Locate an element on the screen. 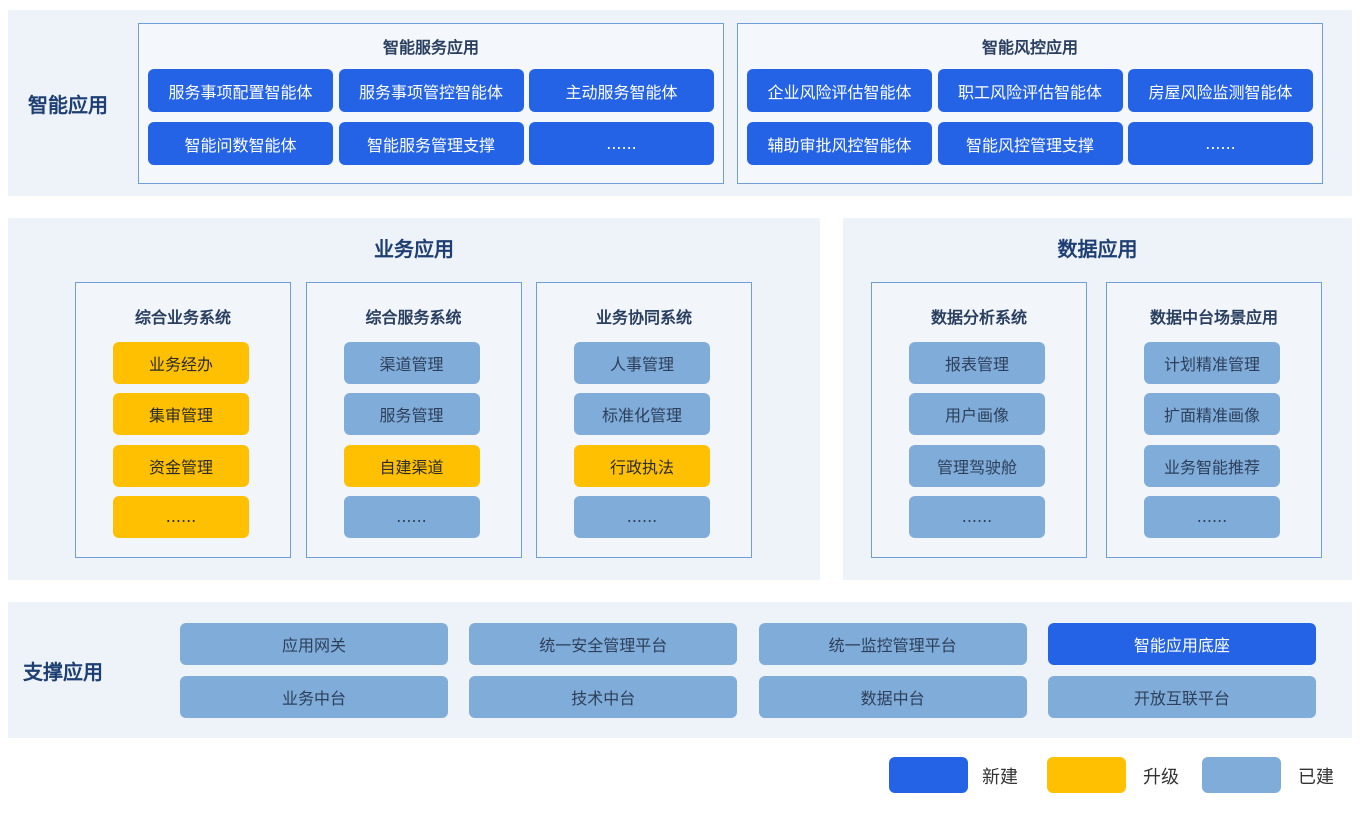  smart-service-title: 智能服务应用 is located at coordinates (430, 47).